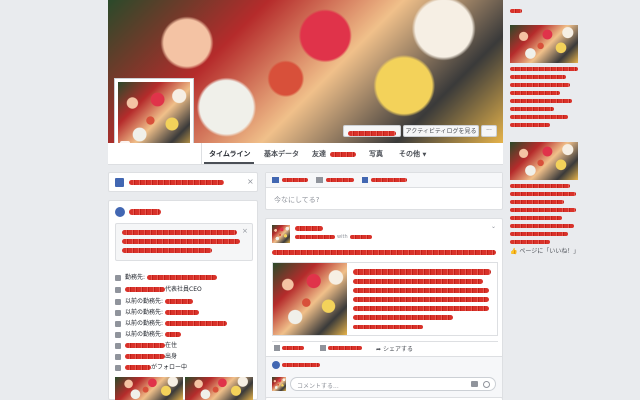  I want to click on list-item: がフォロー中, so click(151, 366).